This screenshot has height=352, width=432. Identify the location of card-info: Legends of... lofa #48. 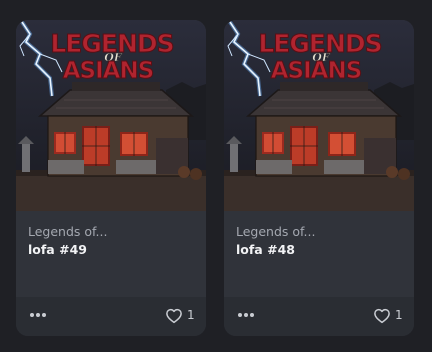
(319, 254).